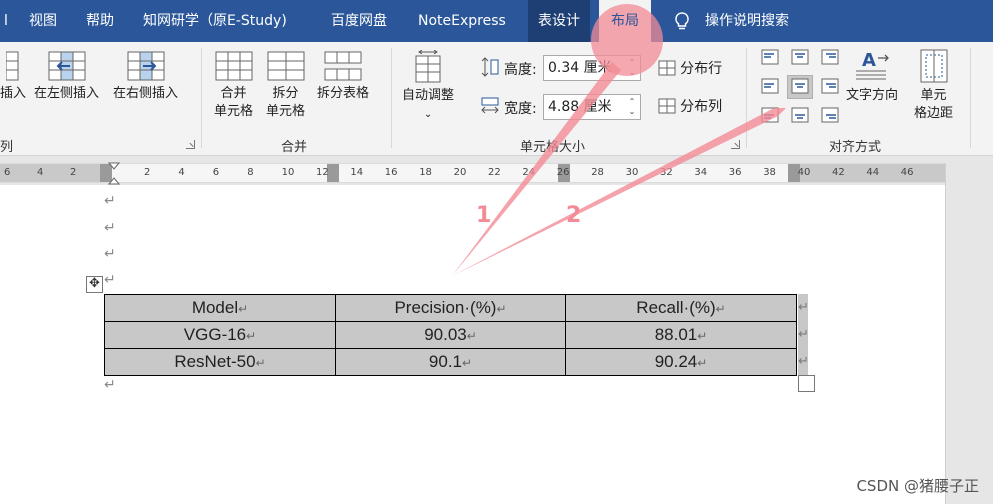 The image size is (993, 504). I want to click on tab-noteexpress: NoteExpress, so click(462, 21).